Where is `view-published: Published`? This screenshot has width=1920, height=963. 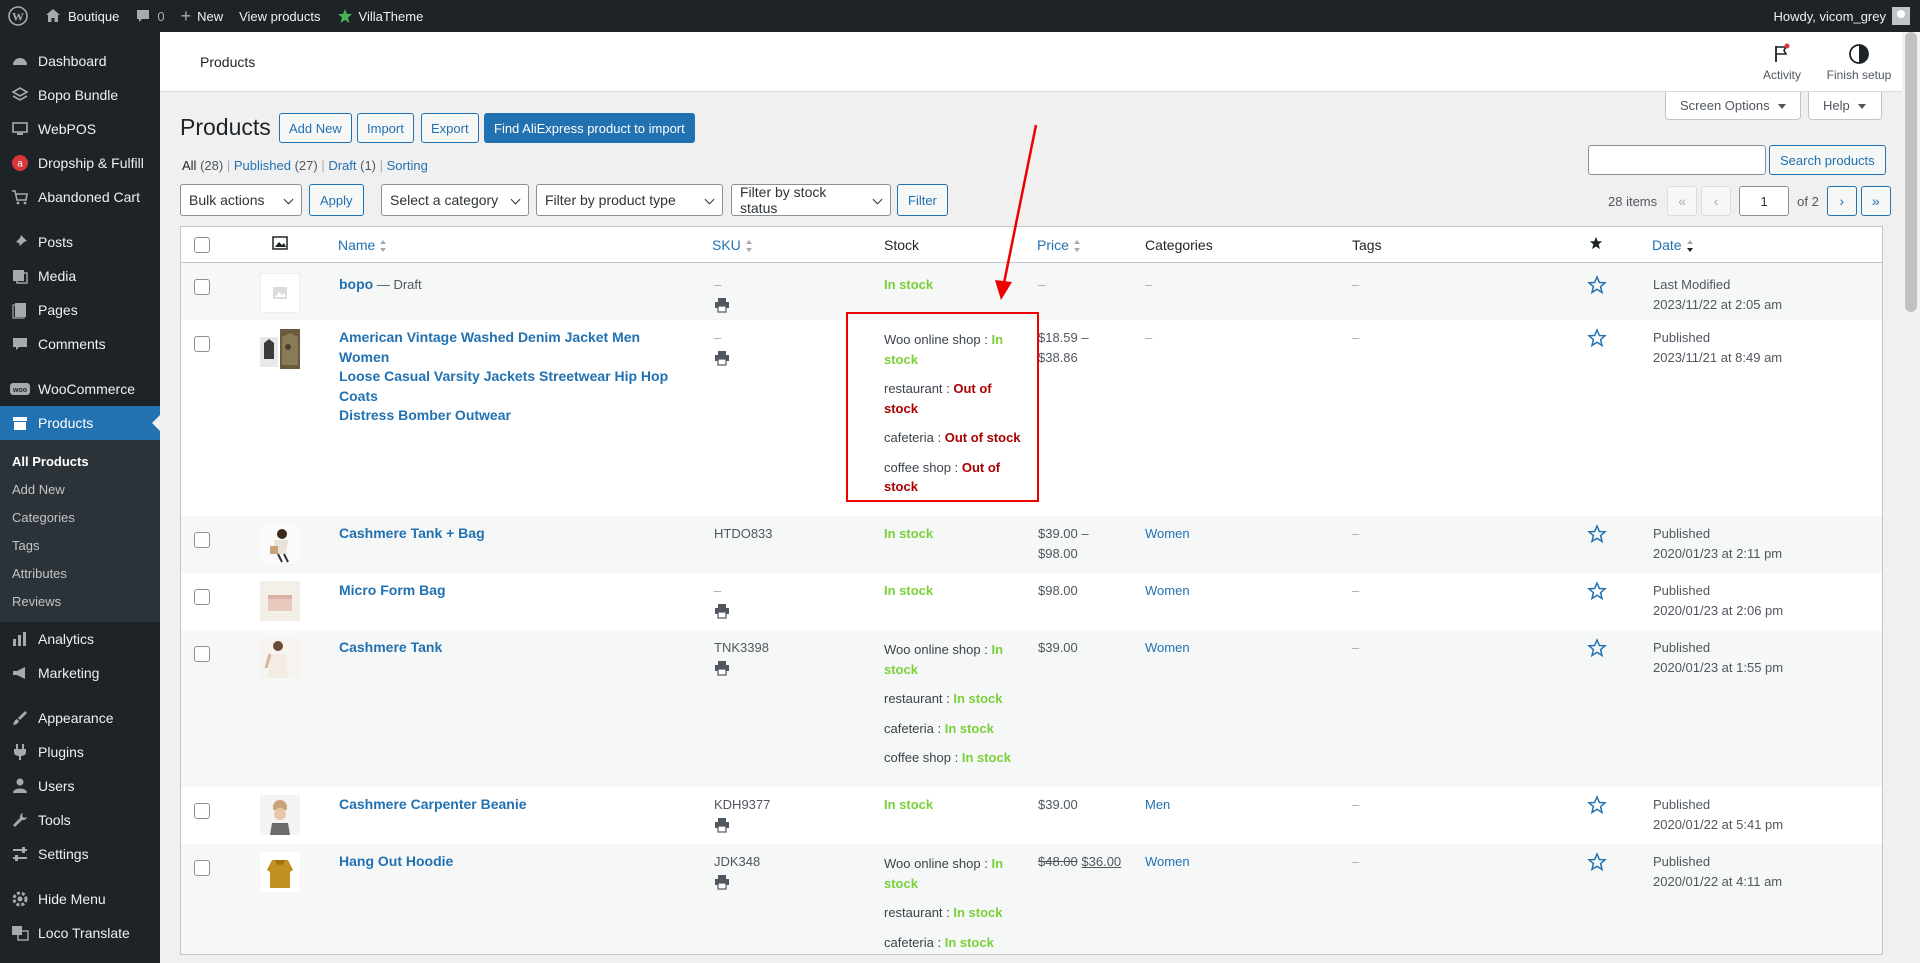 view-published: Published is located at coordinates (262, 165).